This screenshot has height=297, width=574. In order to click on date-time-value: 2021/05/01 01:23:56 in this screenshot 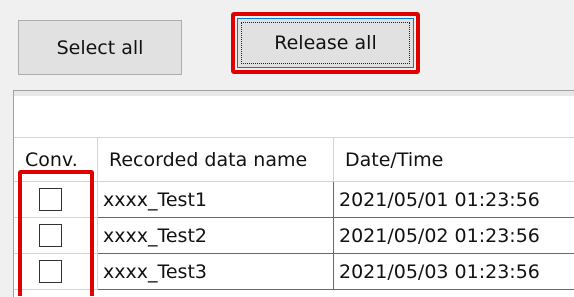, I will do `click(439, 199)`.